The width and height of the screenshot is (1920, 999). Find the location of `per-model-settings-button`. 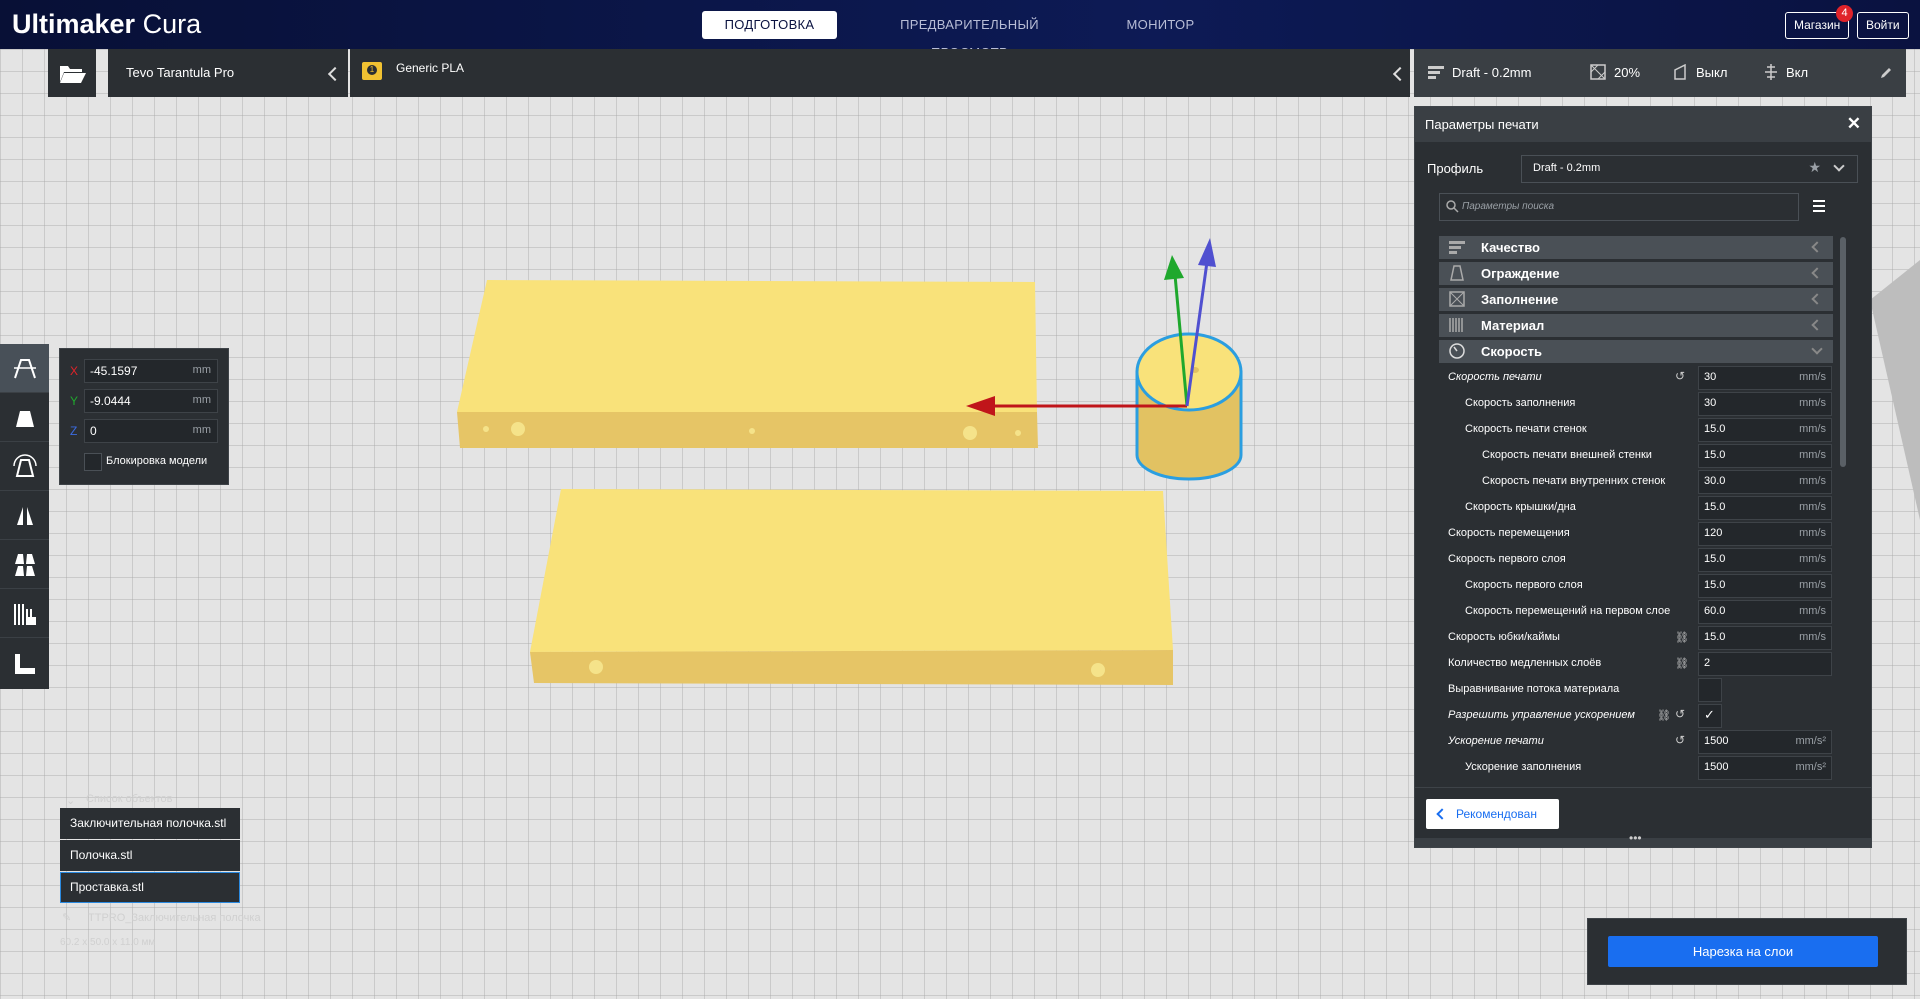

per-model-settings-button is located at coordinates (24, 564).